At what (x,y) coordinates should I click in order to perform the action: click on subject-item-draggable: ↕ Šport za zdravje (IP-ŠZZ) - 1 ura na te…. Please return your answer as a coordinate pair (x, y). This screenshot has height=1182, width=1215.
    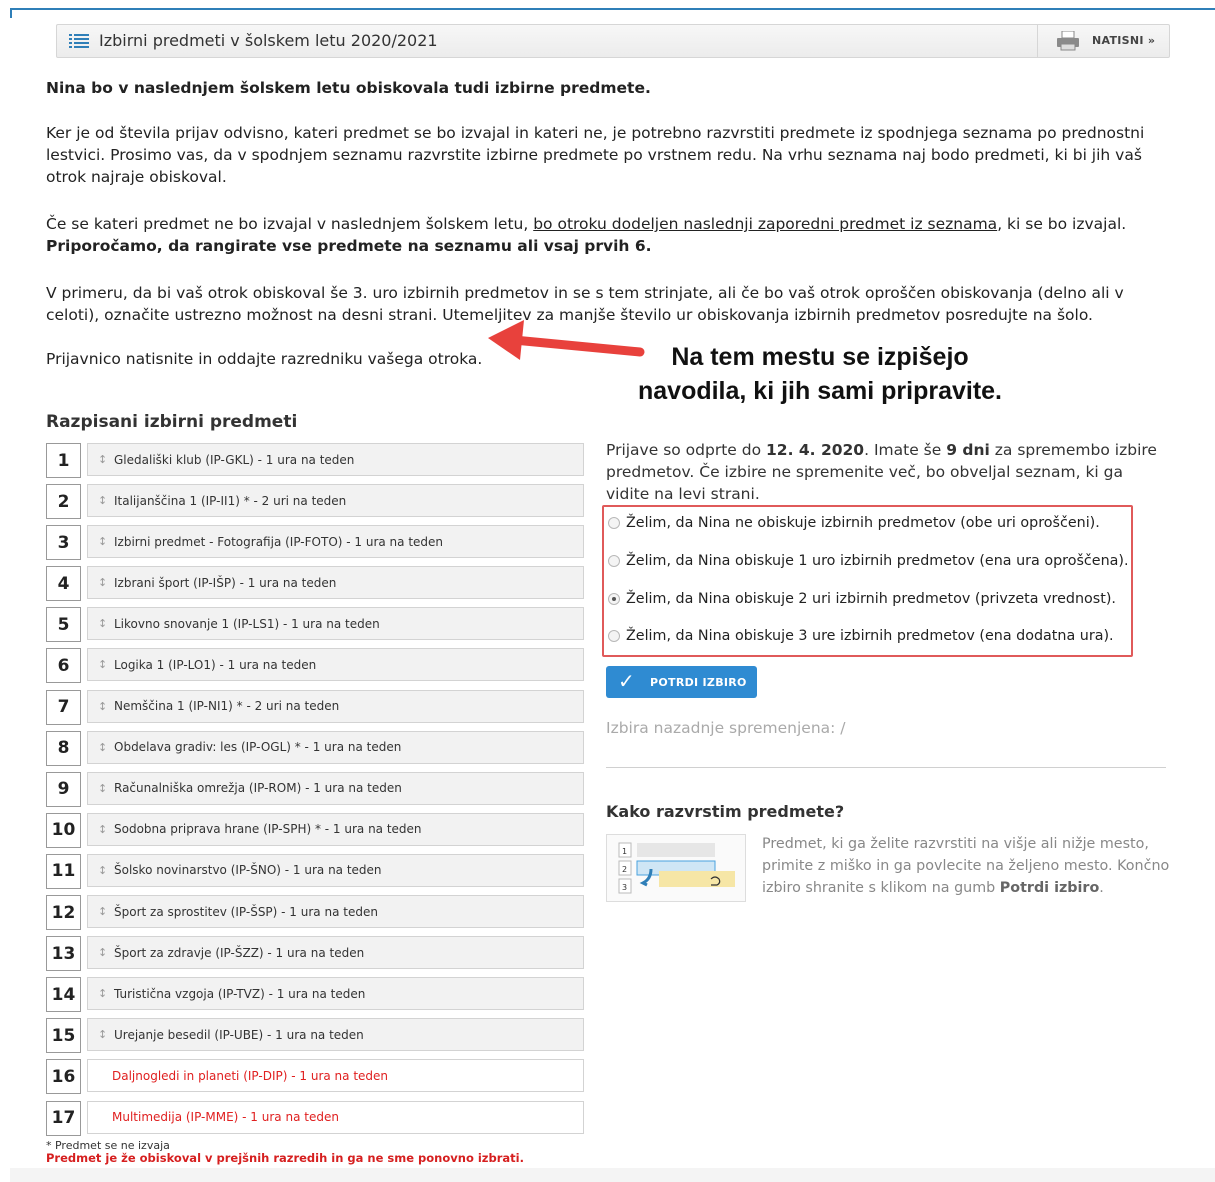
    Looking at the image, I should click on (335, 953).